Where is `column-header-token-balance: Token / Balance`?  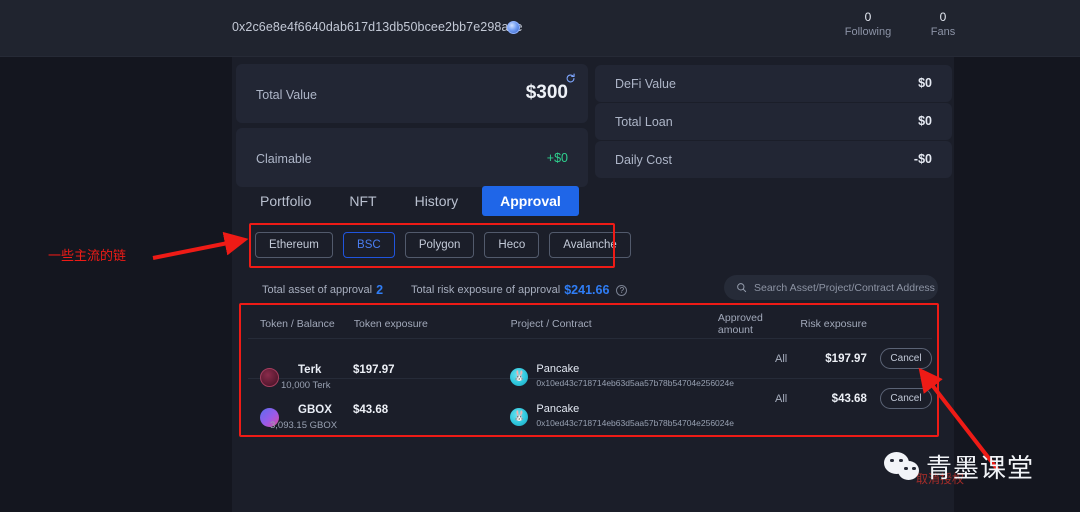
column-header-token-balance: Token / Balance is located at coordinates (297, 324).